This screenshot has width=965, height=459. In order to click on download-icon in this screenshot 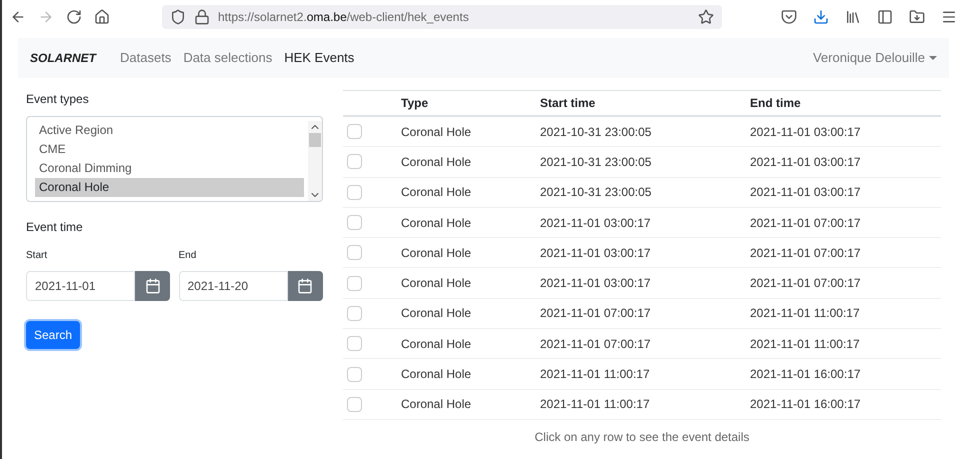, I will do `click(821, 17)`.